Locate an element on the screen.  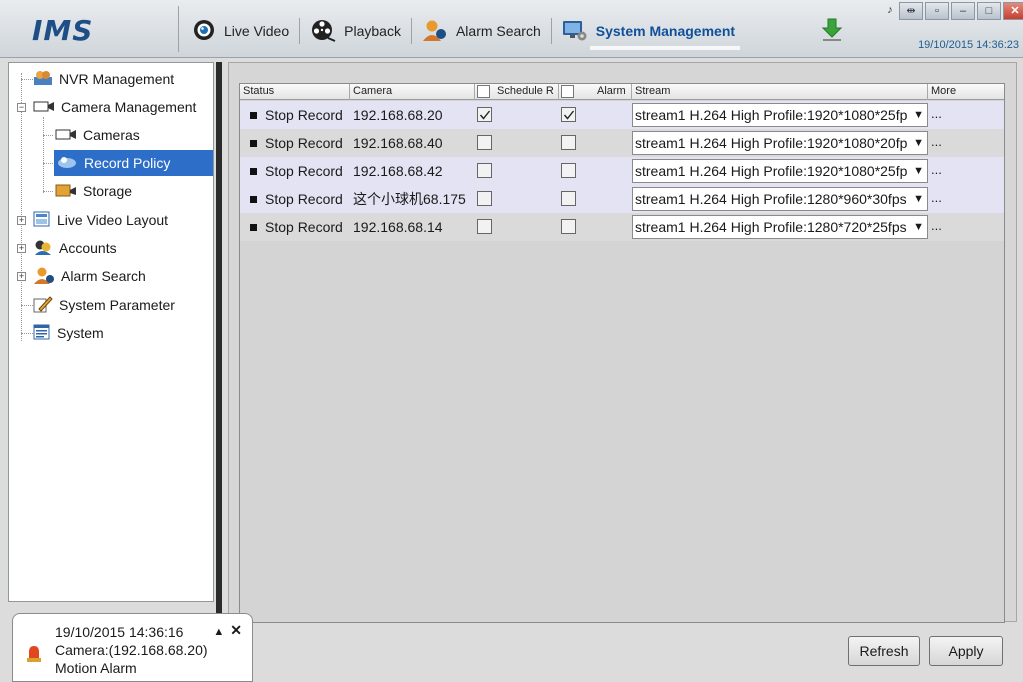
column-header-alarm: Alarm is located at coordinates (595, 92).